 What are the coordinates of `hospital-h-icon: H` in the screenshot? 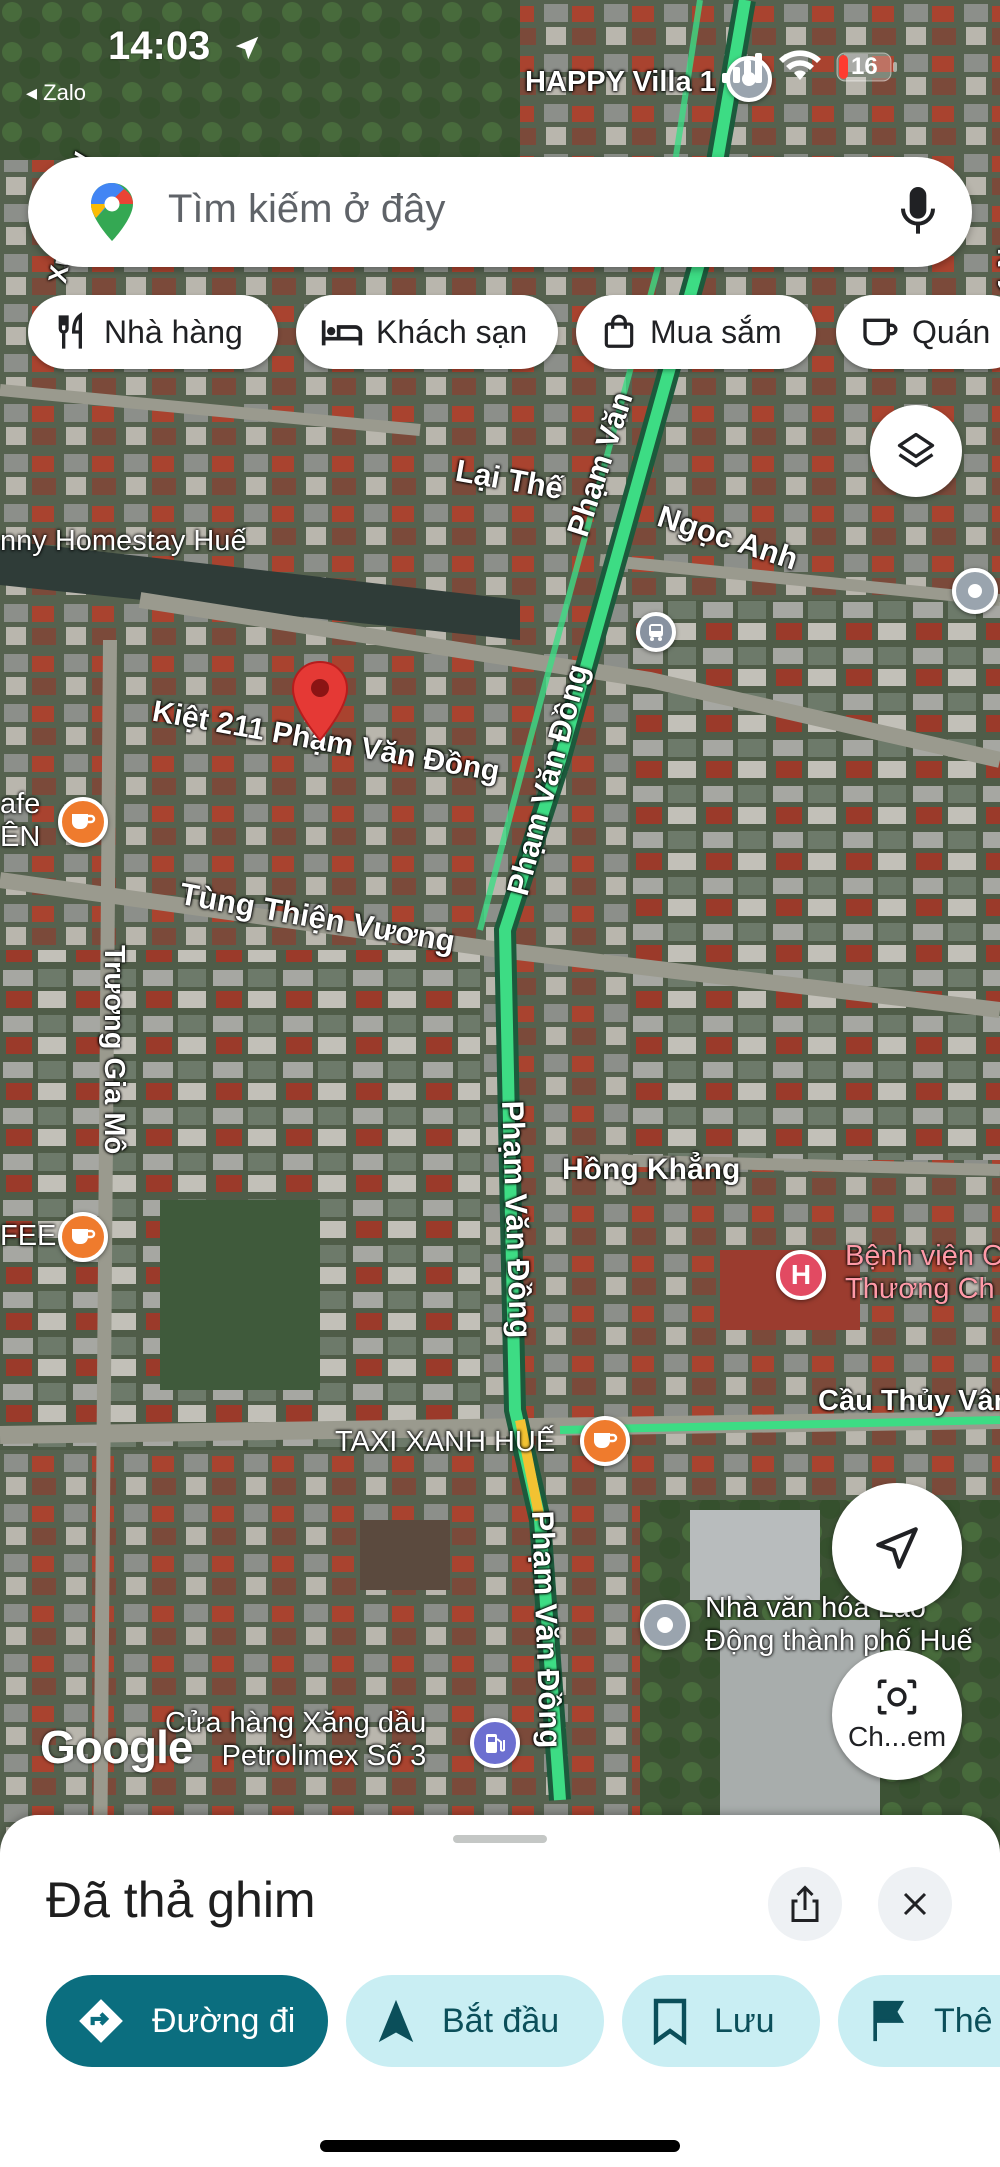 It's located at (801, 1274).